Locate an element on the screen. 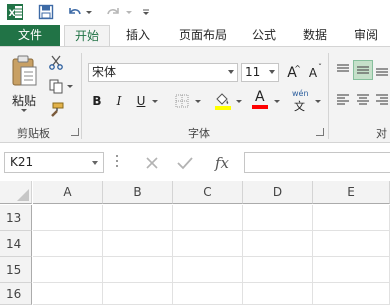 The image size is (390, 305). copy-dropdown-icon is located at coordinates (70, 86).